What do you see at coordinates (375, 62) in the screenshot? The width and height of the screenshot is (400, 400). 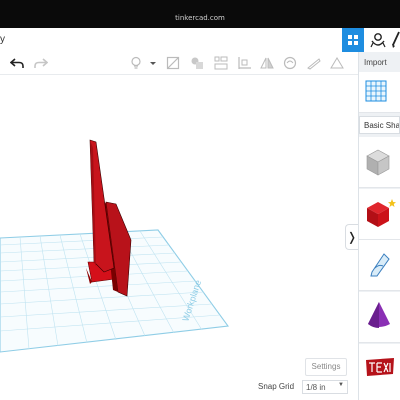 I see `import-button: Import` at bounding box center [375, 62].